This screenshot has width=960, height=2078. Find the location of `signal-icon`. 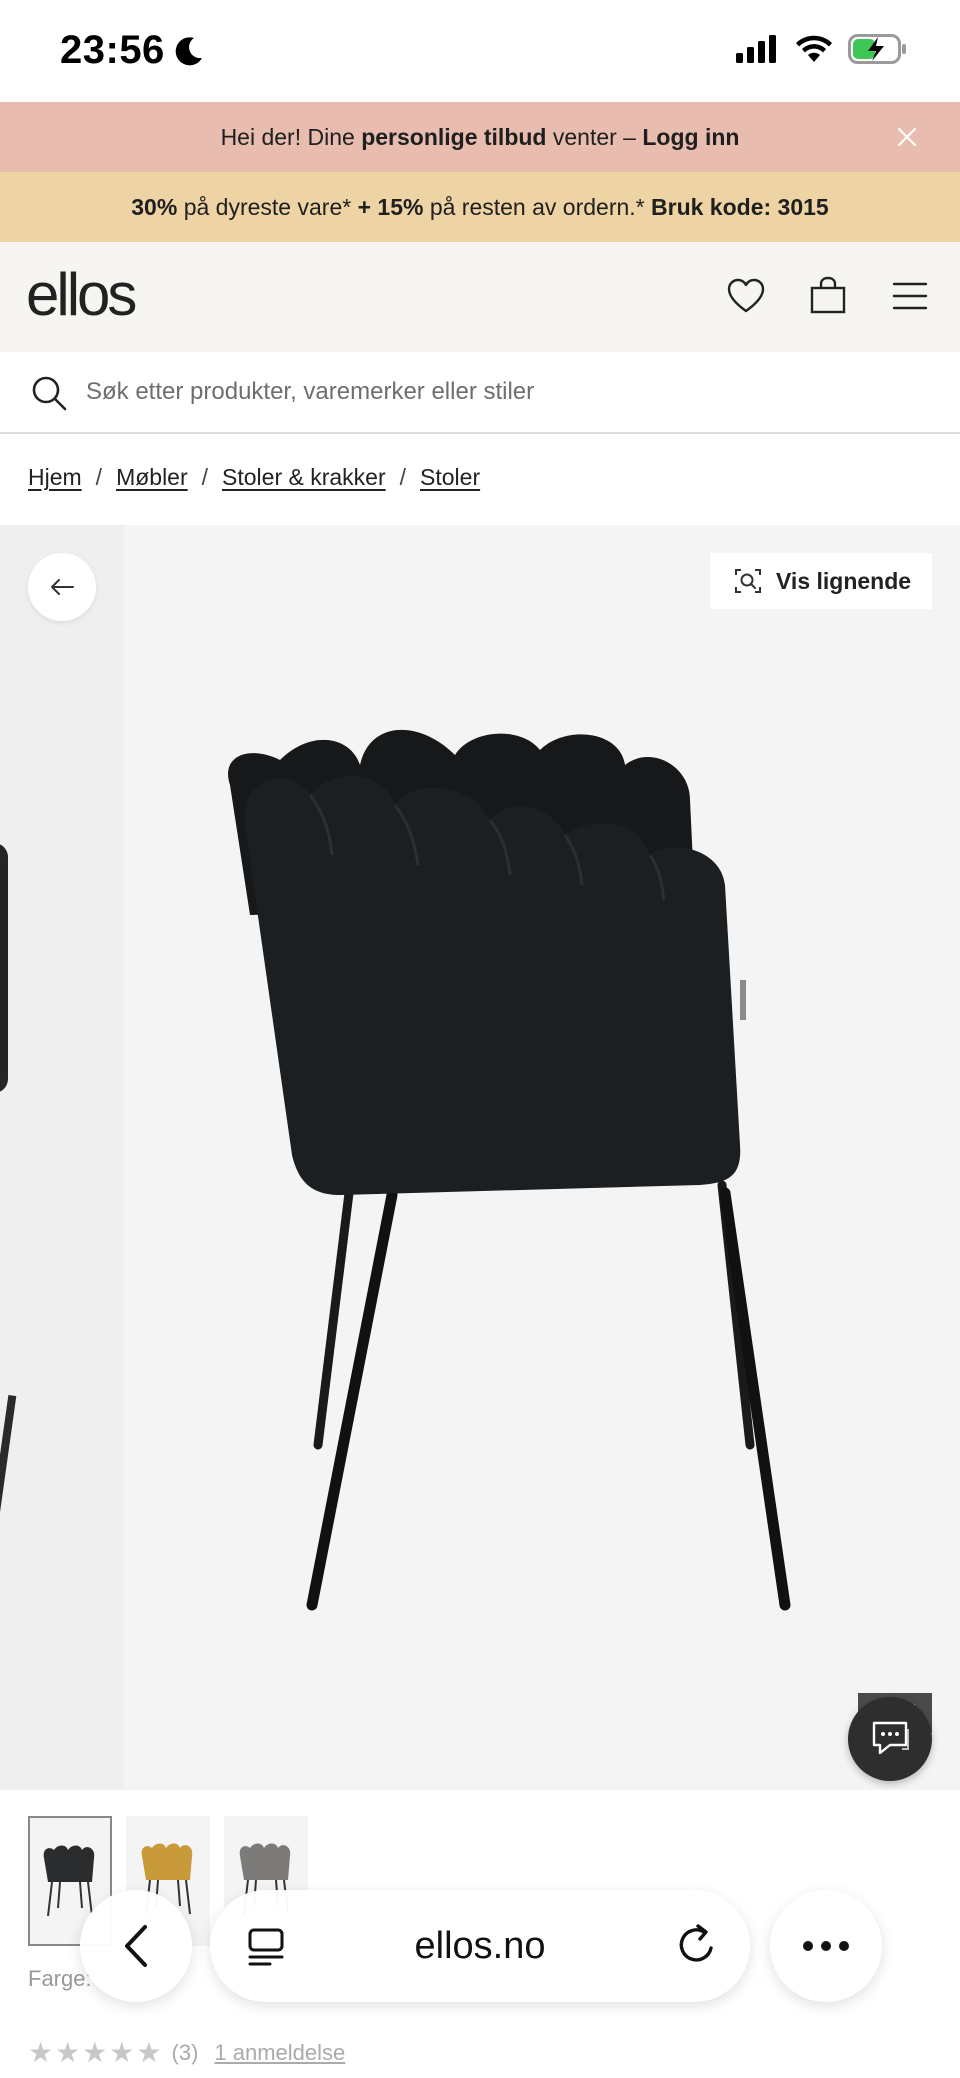

signal-icon is located at coordinates (756, 49).